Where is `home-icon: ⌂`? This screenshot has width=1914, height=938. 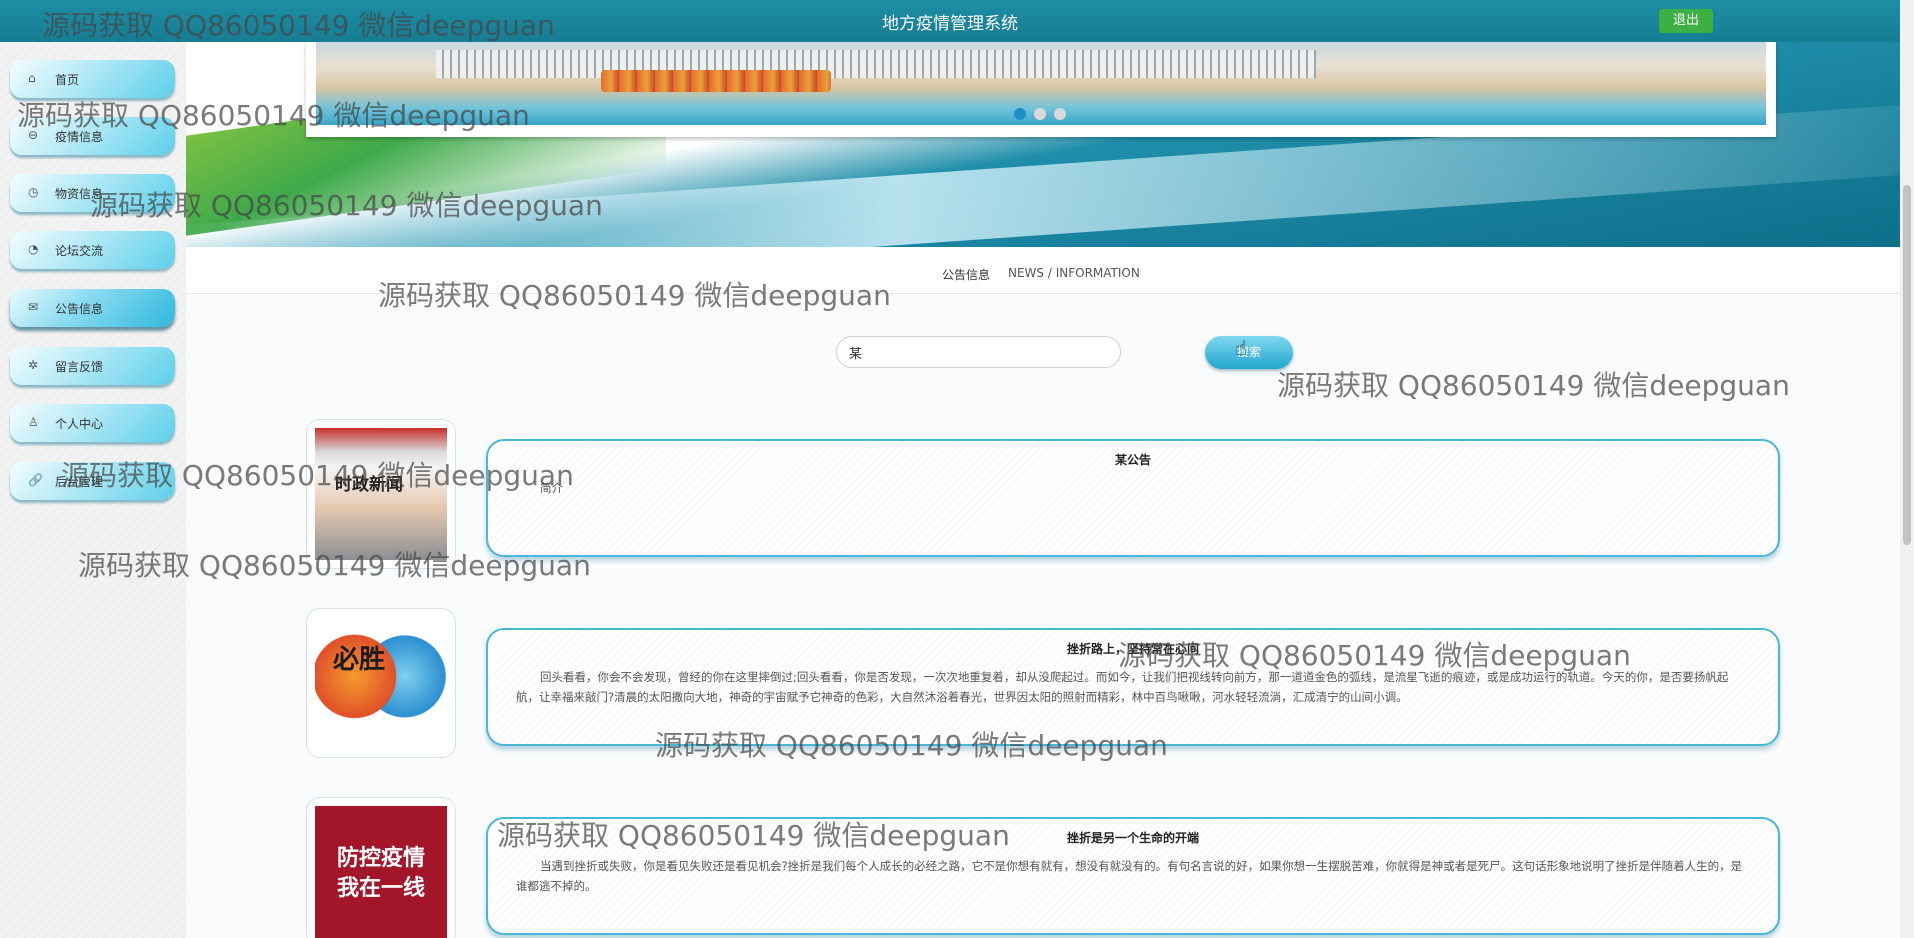 home-icon: ⌂ is located at coordinates (32, 78).